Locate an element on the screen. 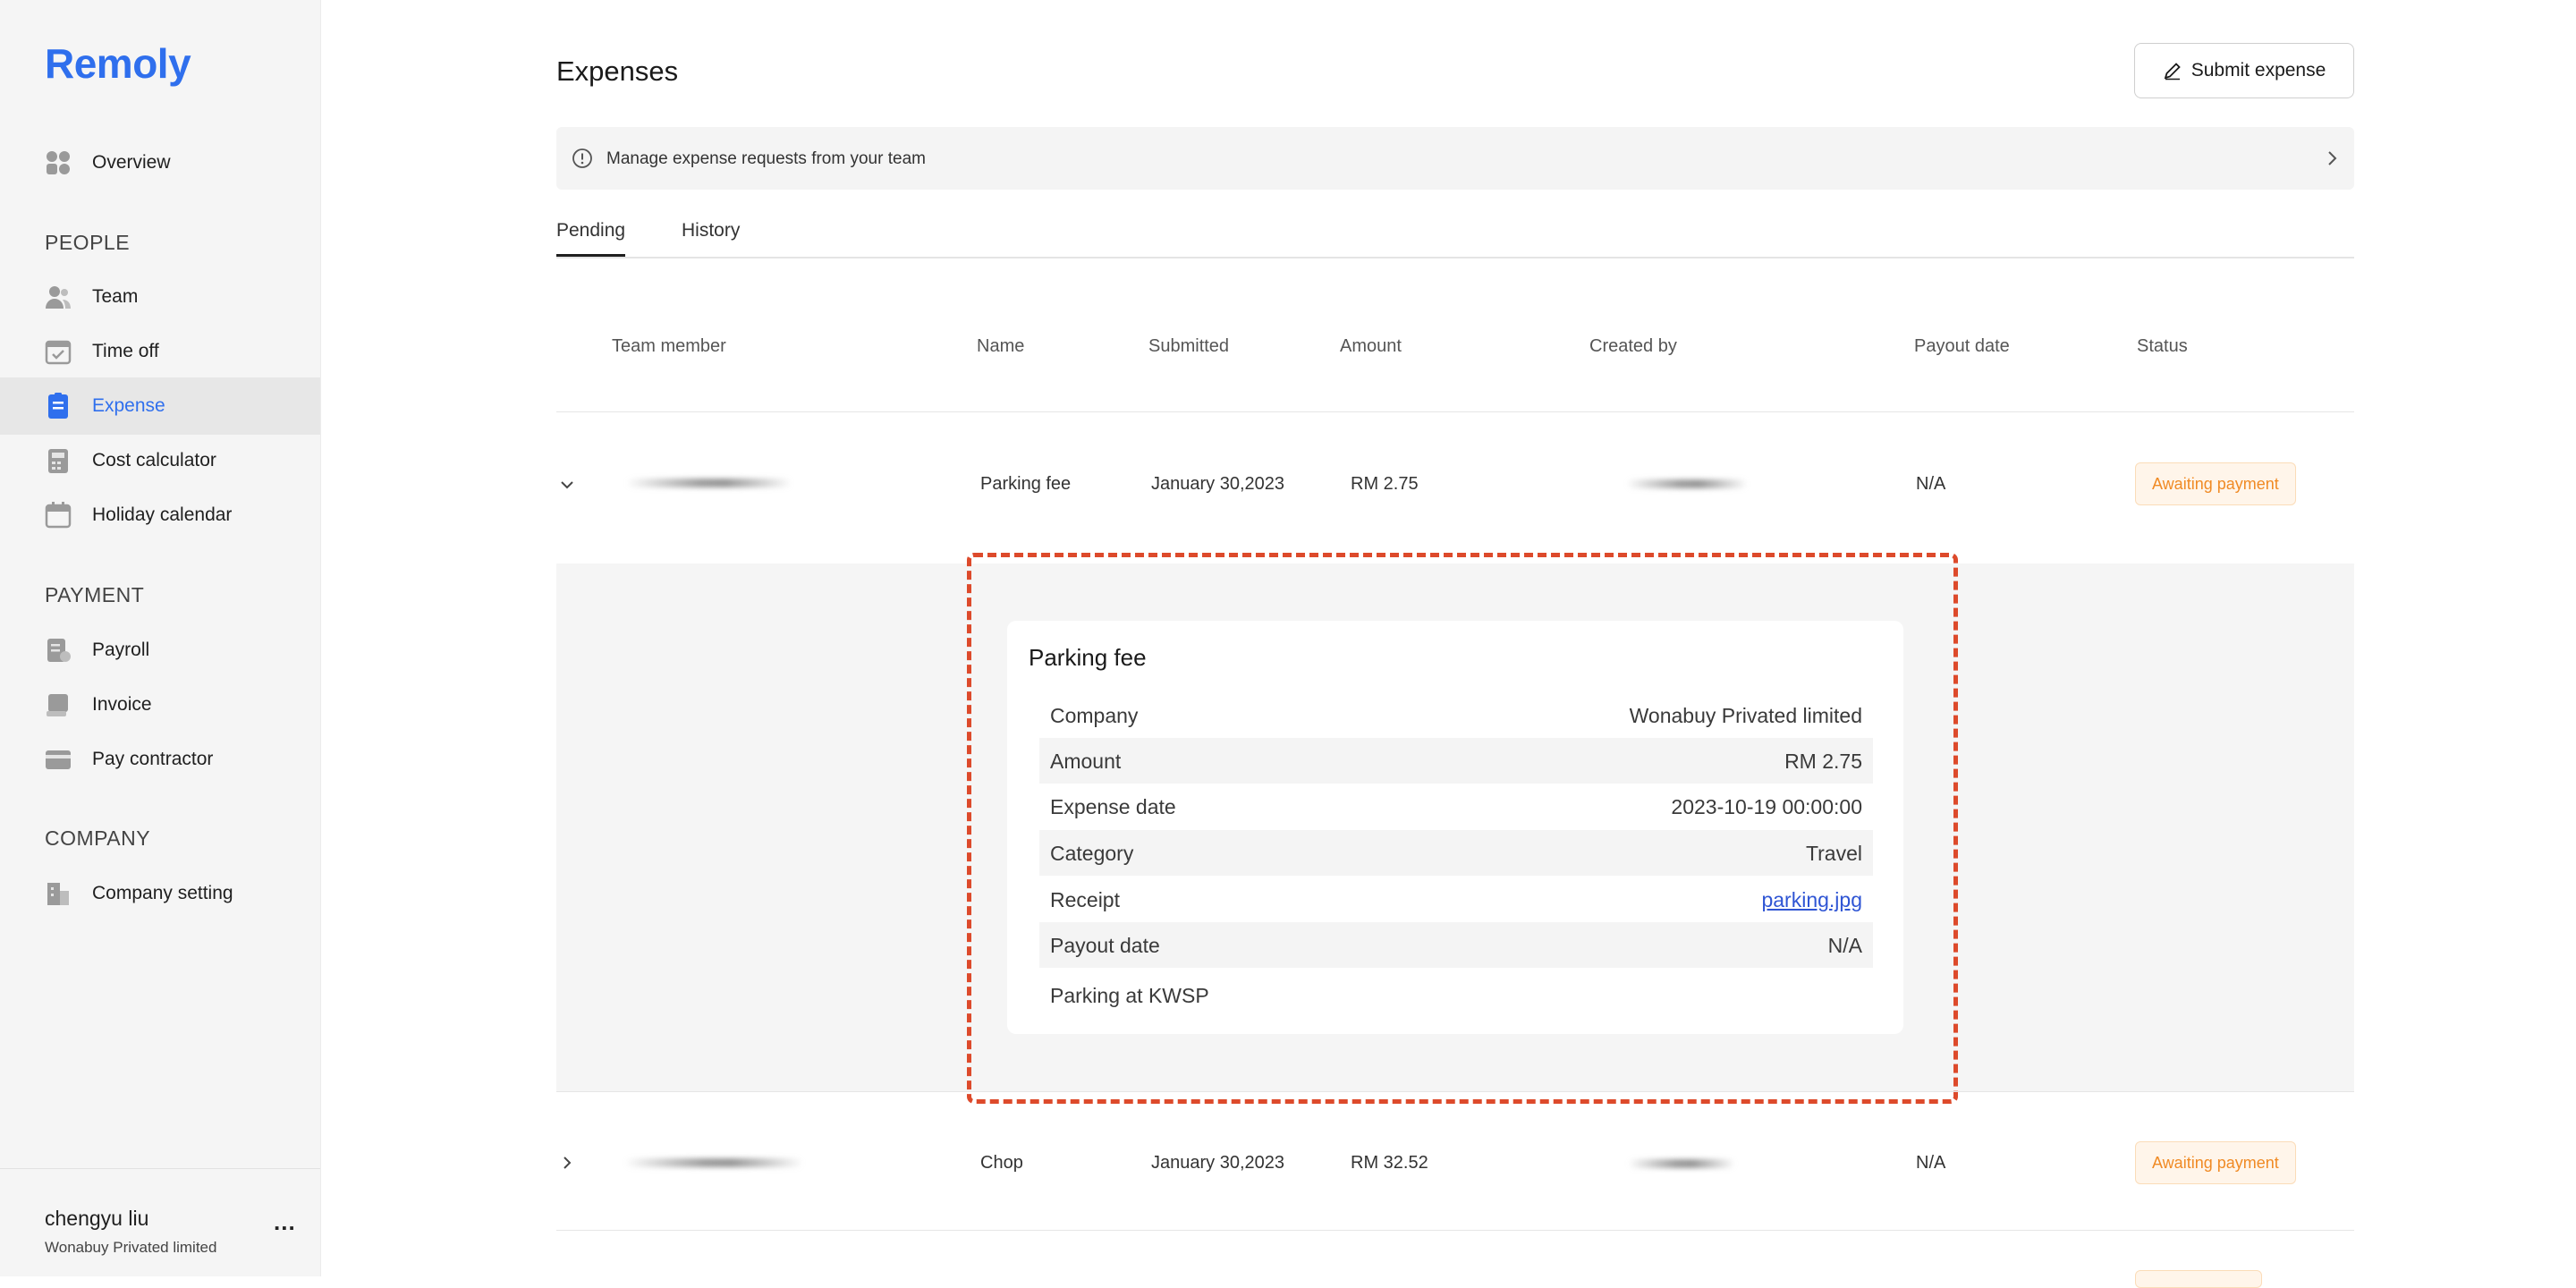  sidebar-item-label: Payroll is located at coordinates (121, 650).